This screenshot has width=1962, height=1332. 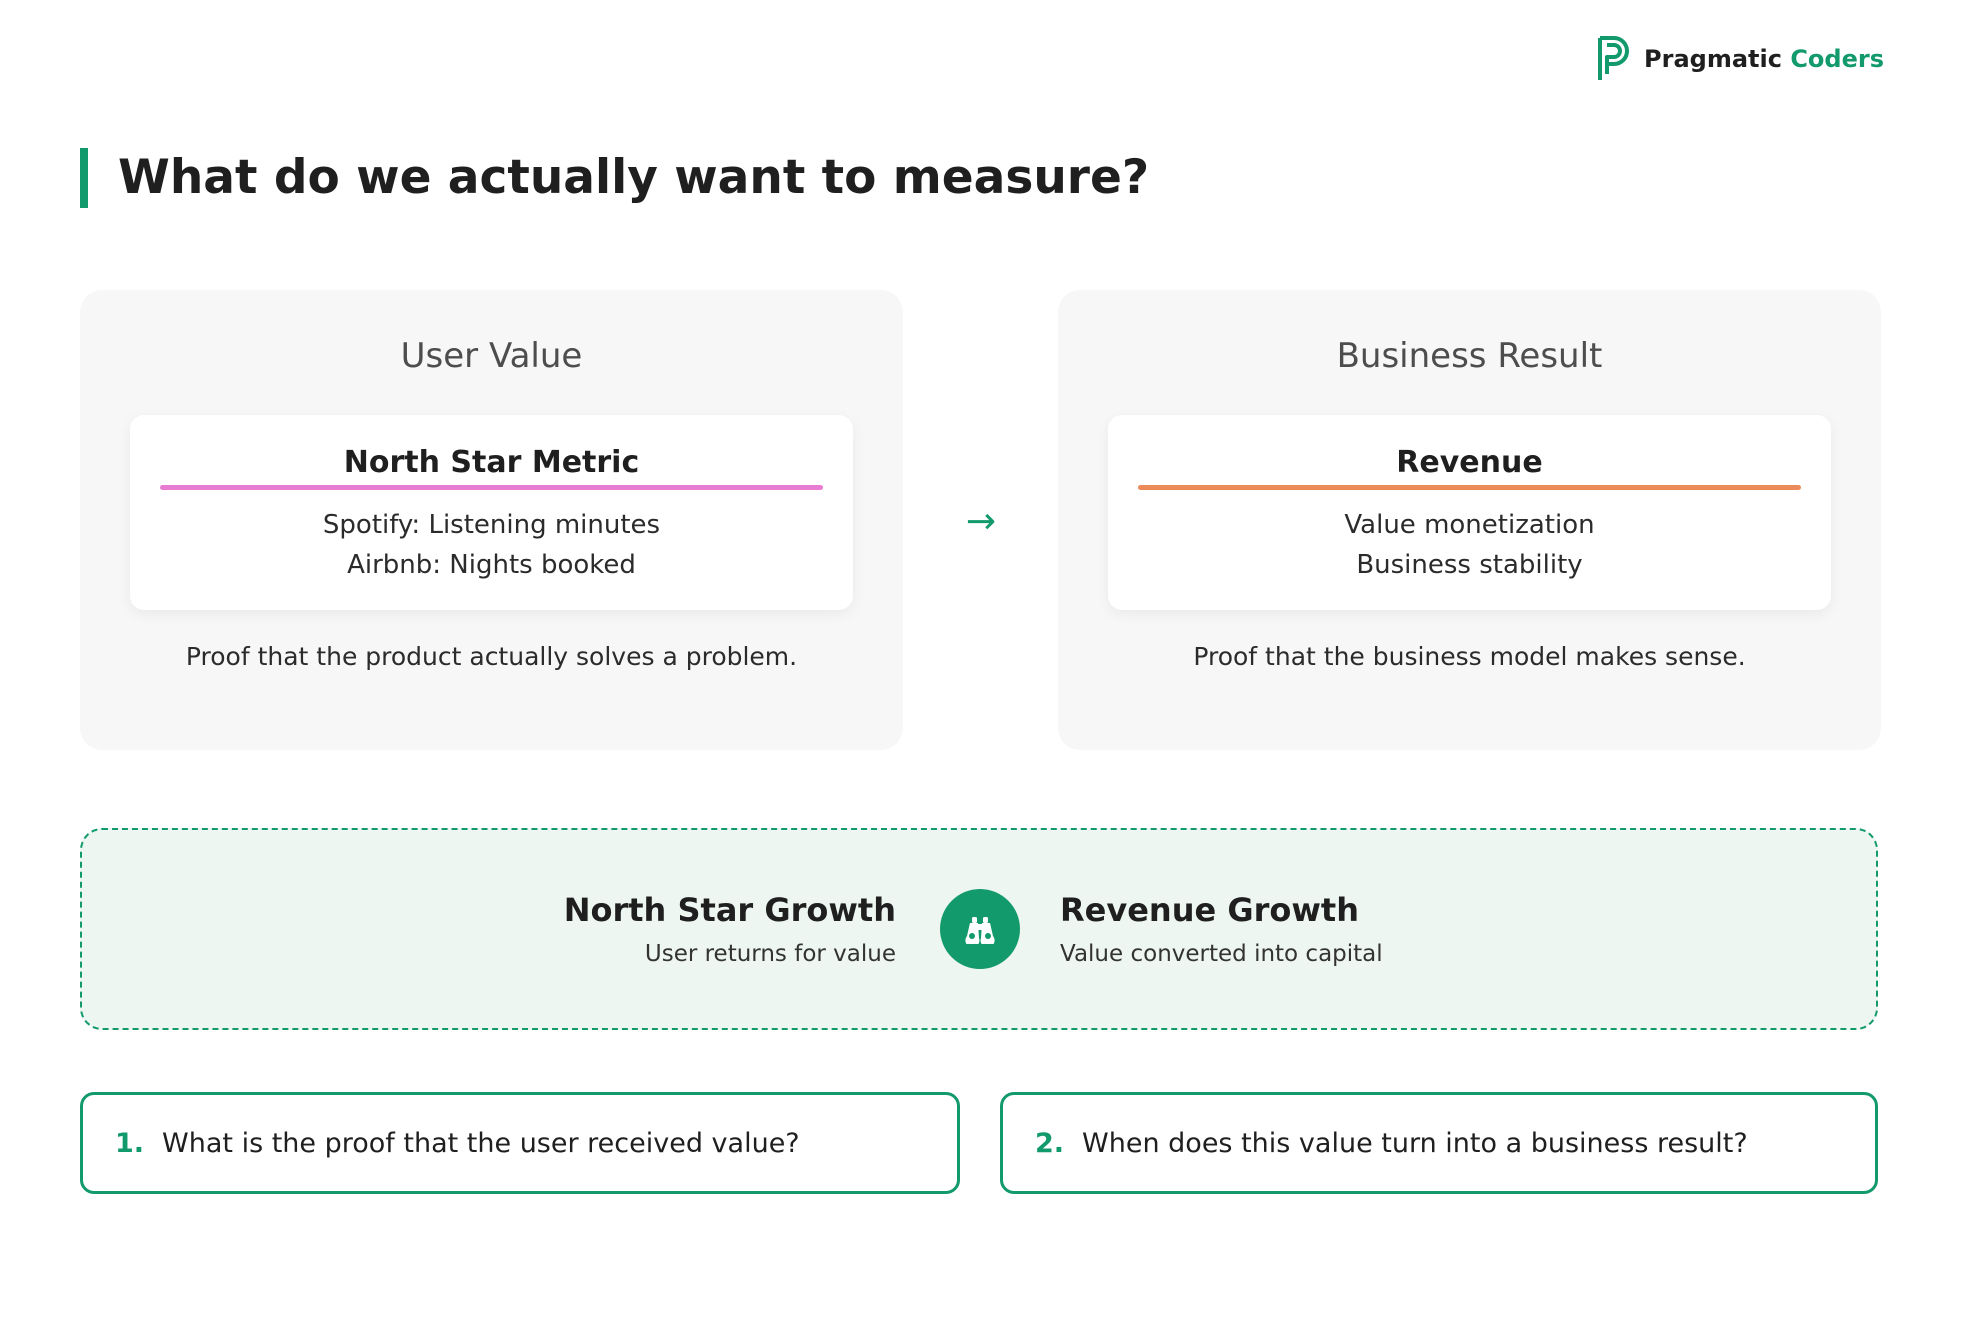 I want to click on question-number: 1., so click(x=130, y=1143).